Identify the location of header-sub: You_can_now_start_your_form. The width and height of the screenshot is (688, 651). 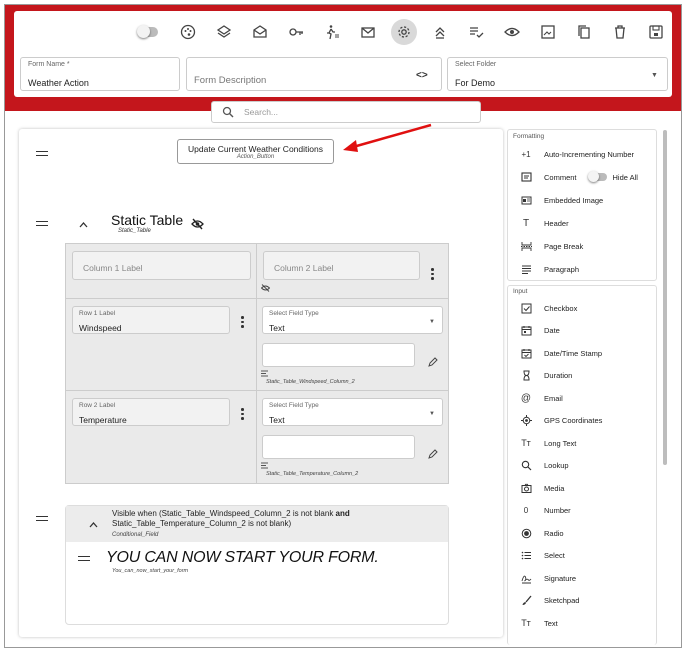
(150, 571).